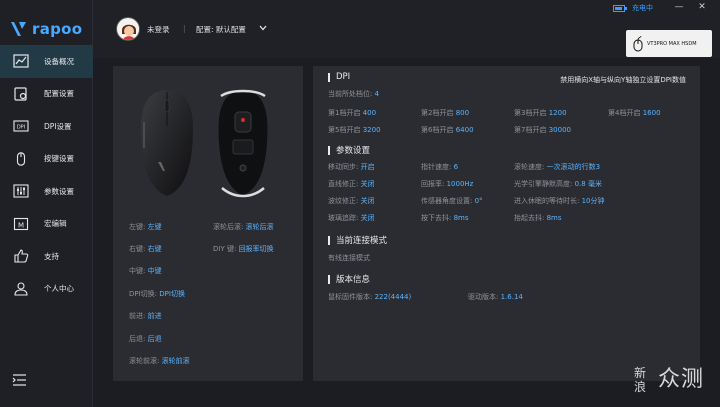 The height and width of the screenshot is (407, 720). Describe the element at coordinates (620, 8) in the screenshot. I see `battery-icon` at that location.